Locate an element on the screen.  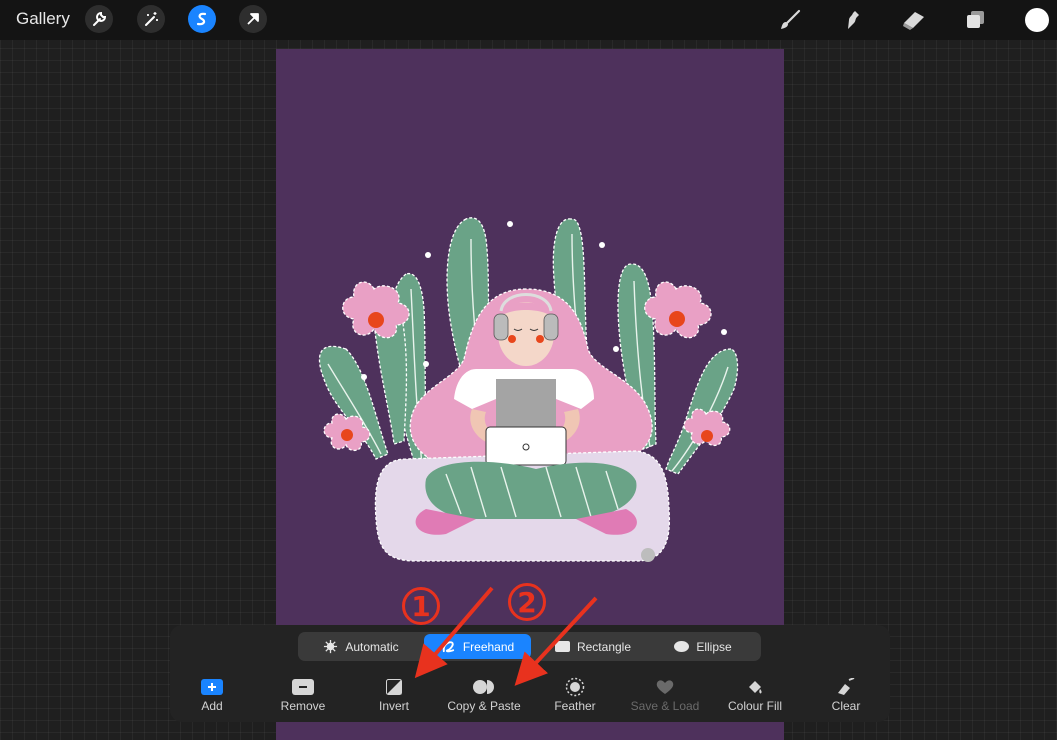
action-label: Remove is located at coordinates (303, 706).